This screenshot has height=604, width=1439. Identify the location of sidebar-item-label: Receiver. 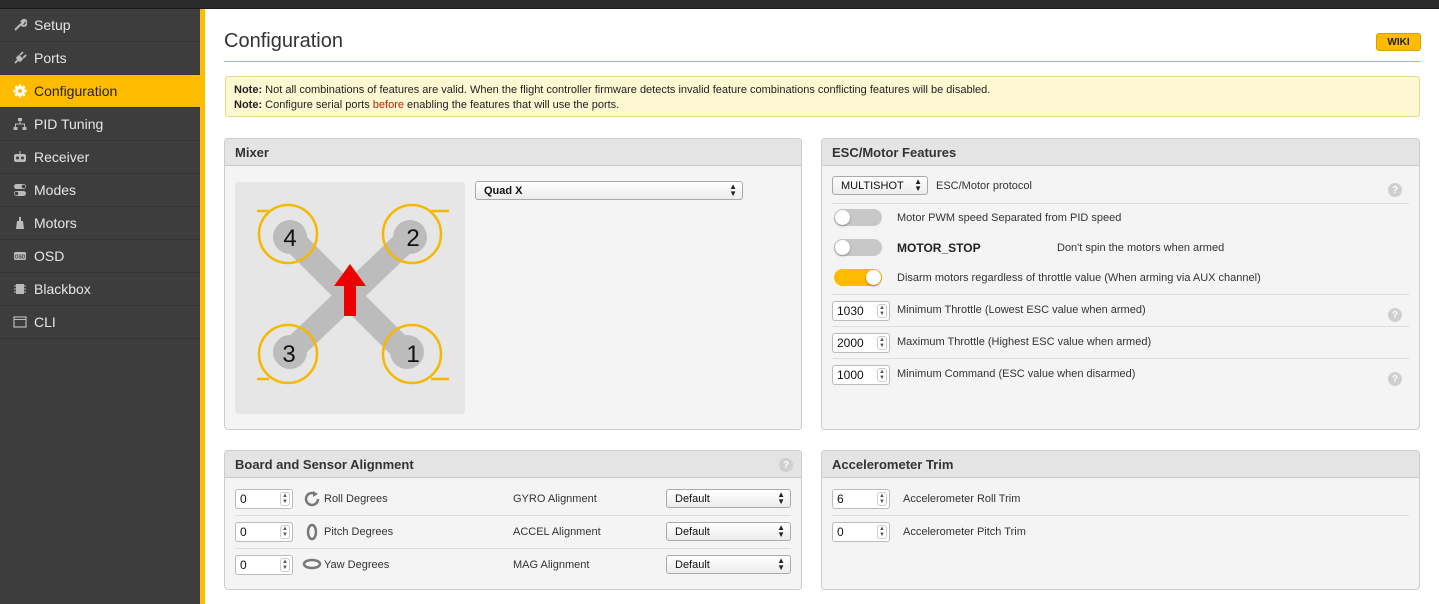
(62, 157).